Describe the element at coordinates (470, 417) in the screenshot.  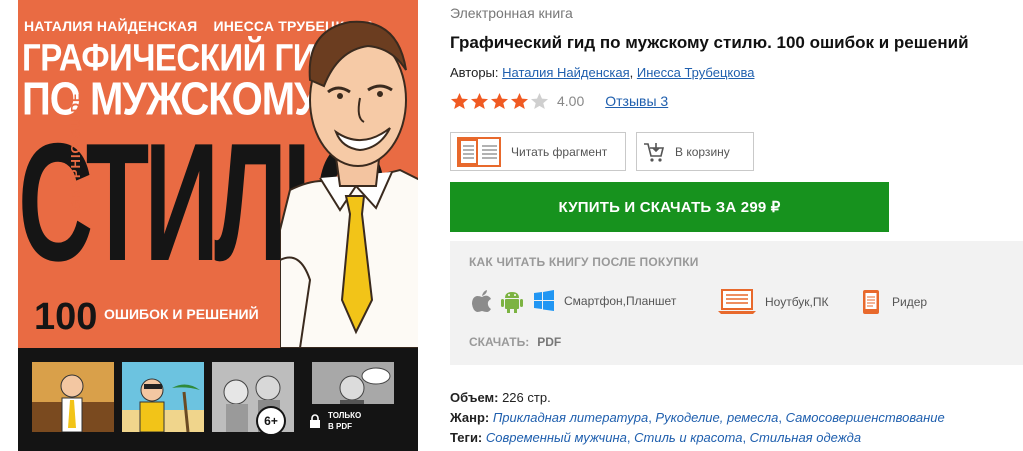
I see `genre-label: Жанр:` at that location.